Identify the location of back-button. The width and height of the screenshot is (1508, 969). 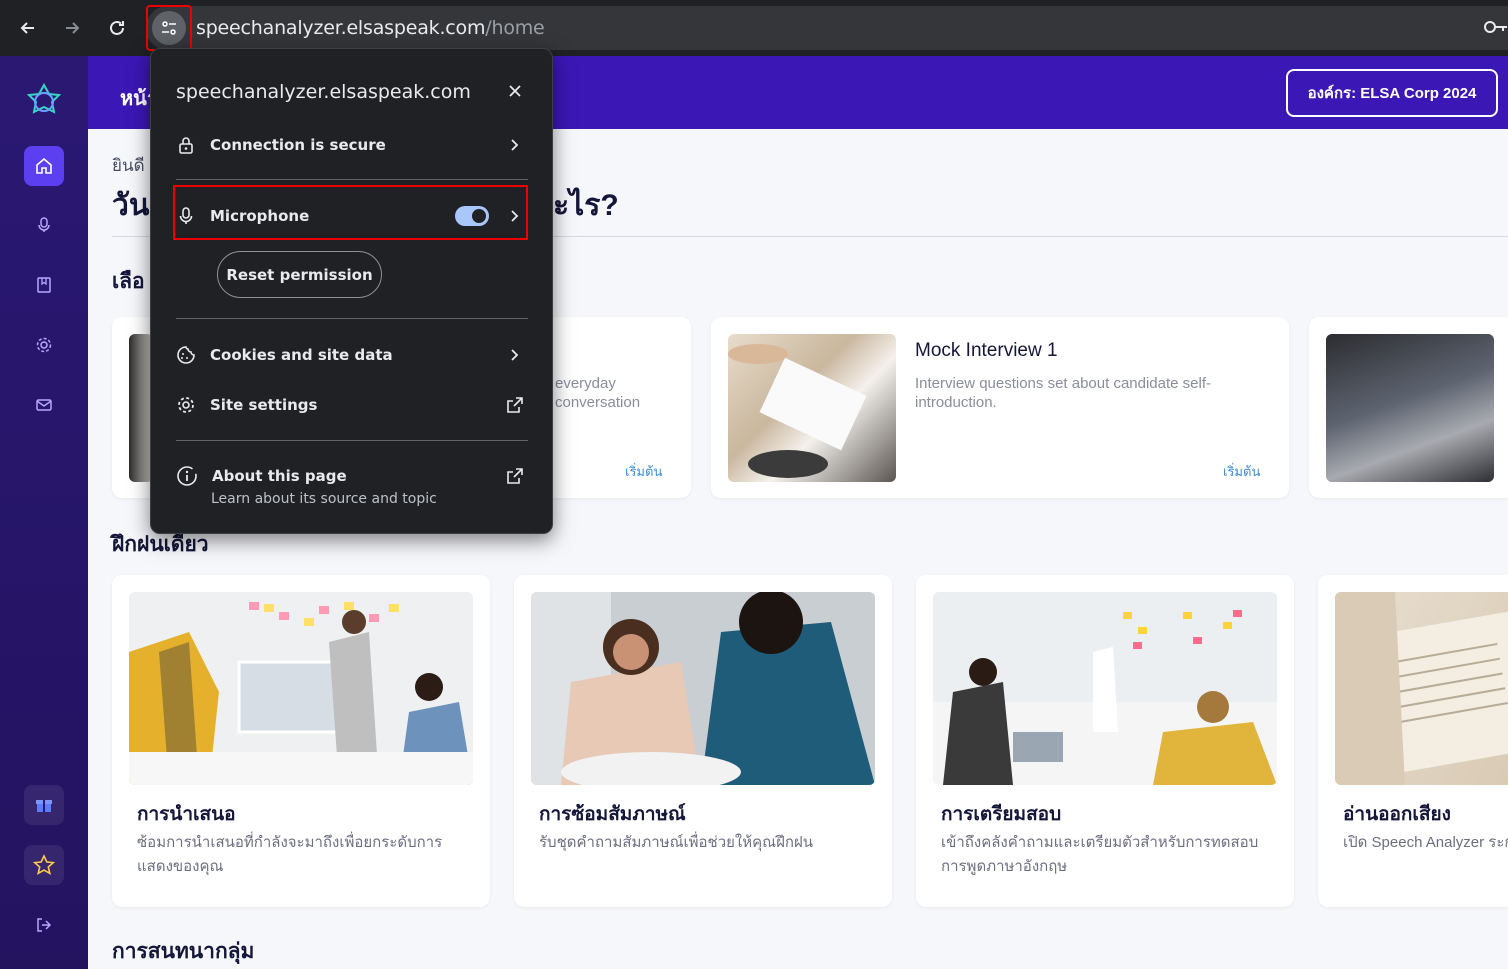
(28, 28).